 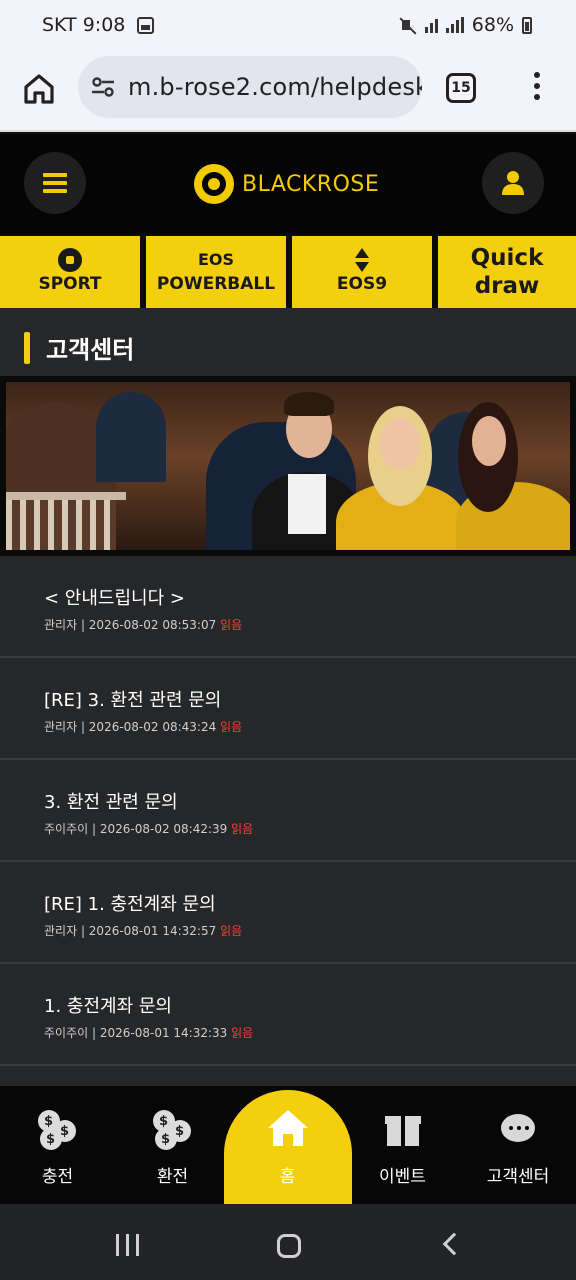 I want to click on list-item: < 안내드립니다 > 관리자 | 2026-08-02 08:53:07 읽음, so click(x=288, y=607).